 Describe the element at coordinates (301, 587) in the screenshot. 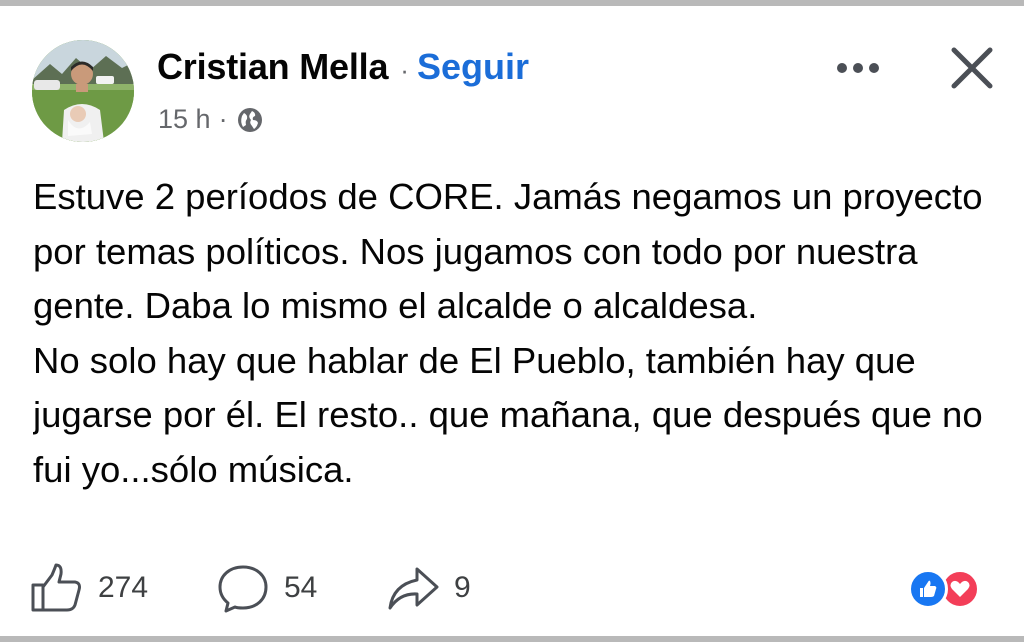

I see `comment-count: 54` at that location.